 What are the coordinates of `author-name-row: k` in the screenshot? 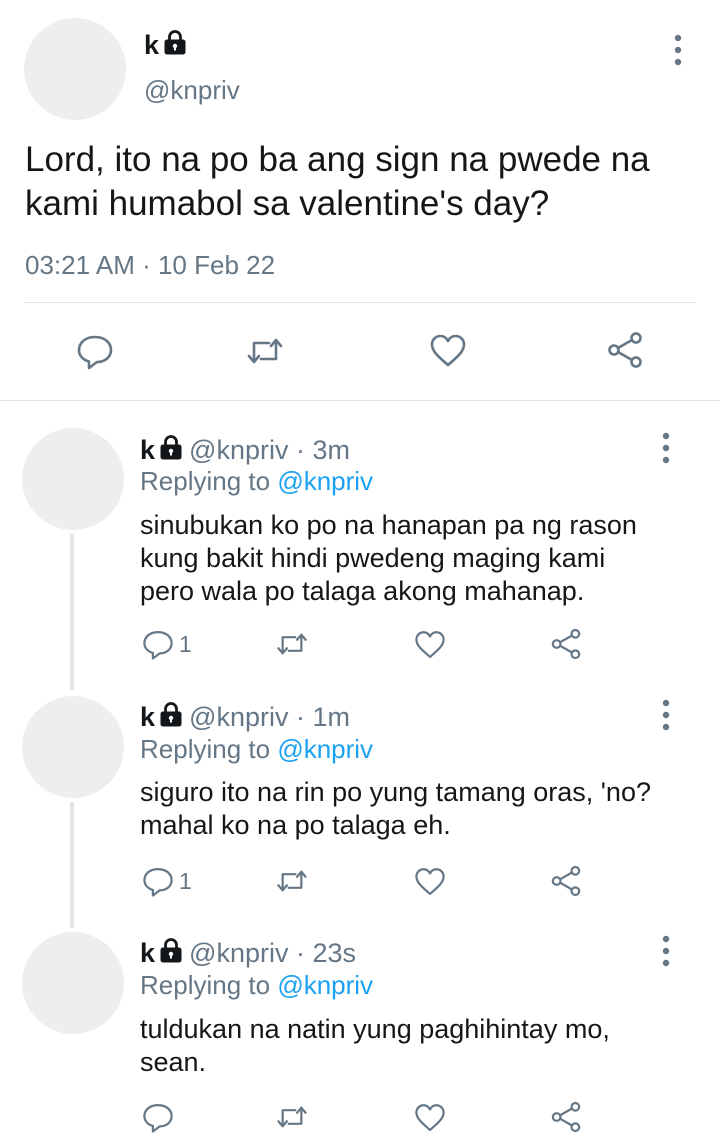 It's located at (165, 46).